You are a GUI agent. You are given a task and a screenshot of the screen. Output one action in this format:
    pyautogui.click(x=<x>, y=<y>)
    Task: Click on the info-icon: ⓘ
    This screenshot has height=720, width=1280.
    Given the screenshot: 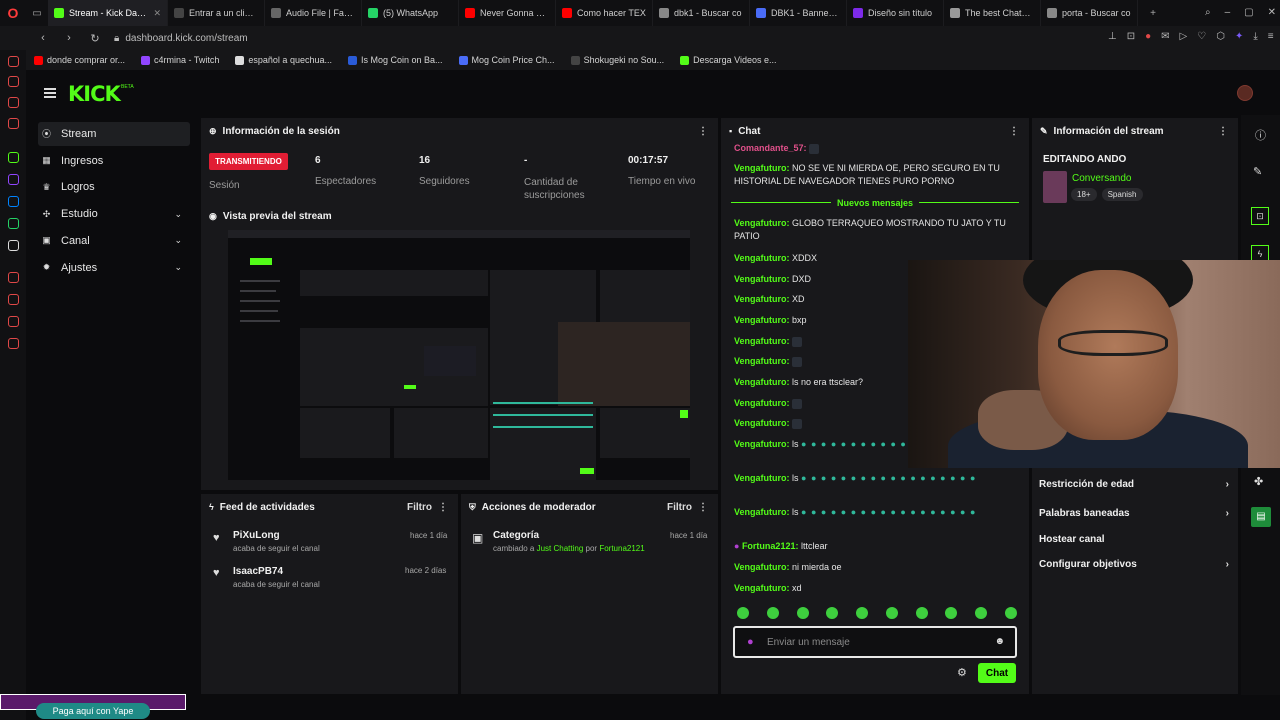 What is the action you would take?
    pyautogui.click(x=1260, y=135)
    